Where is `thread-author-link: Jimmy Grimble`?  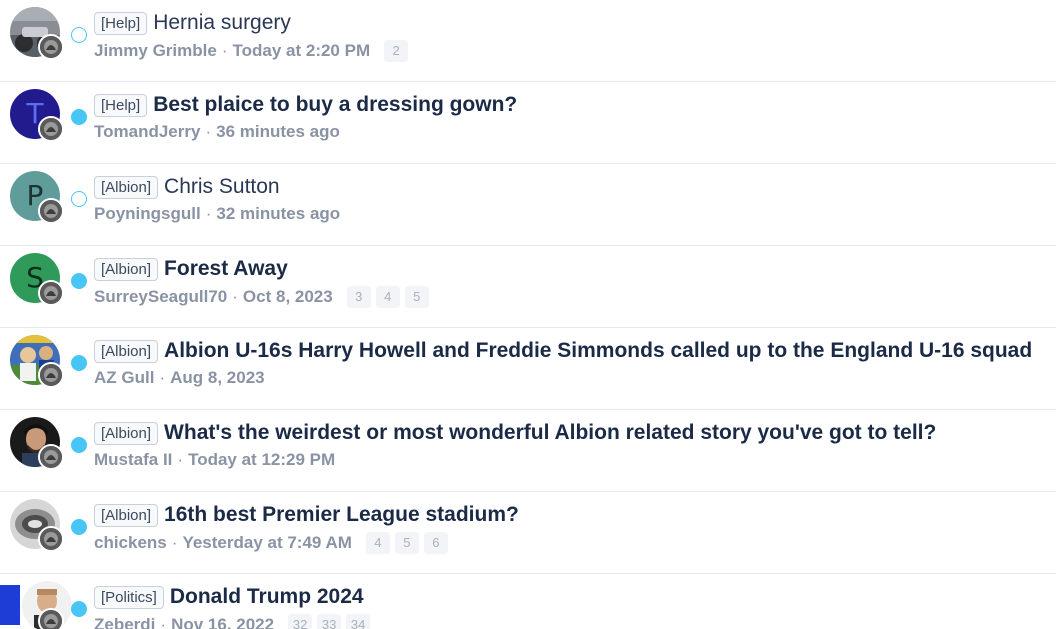 thread-author-link: Jimmy Grimble is located at coordinates (155, 51).